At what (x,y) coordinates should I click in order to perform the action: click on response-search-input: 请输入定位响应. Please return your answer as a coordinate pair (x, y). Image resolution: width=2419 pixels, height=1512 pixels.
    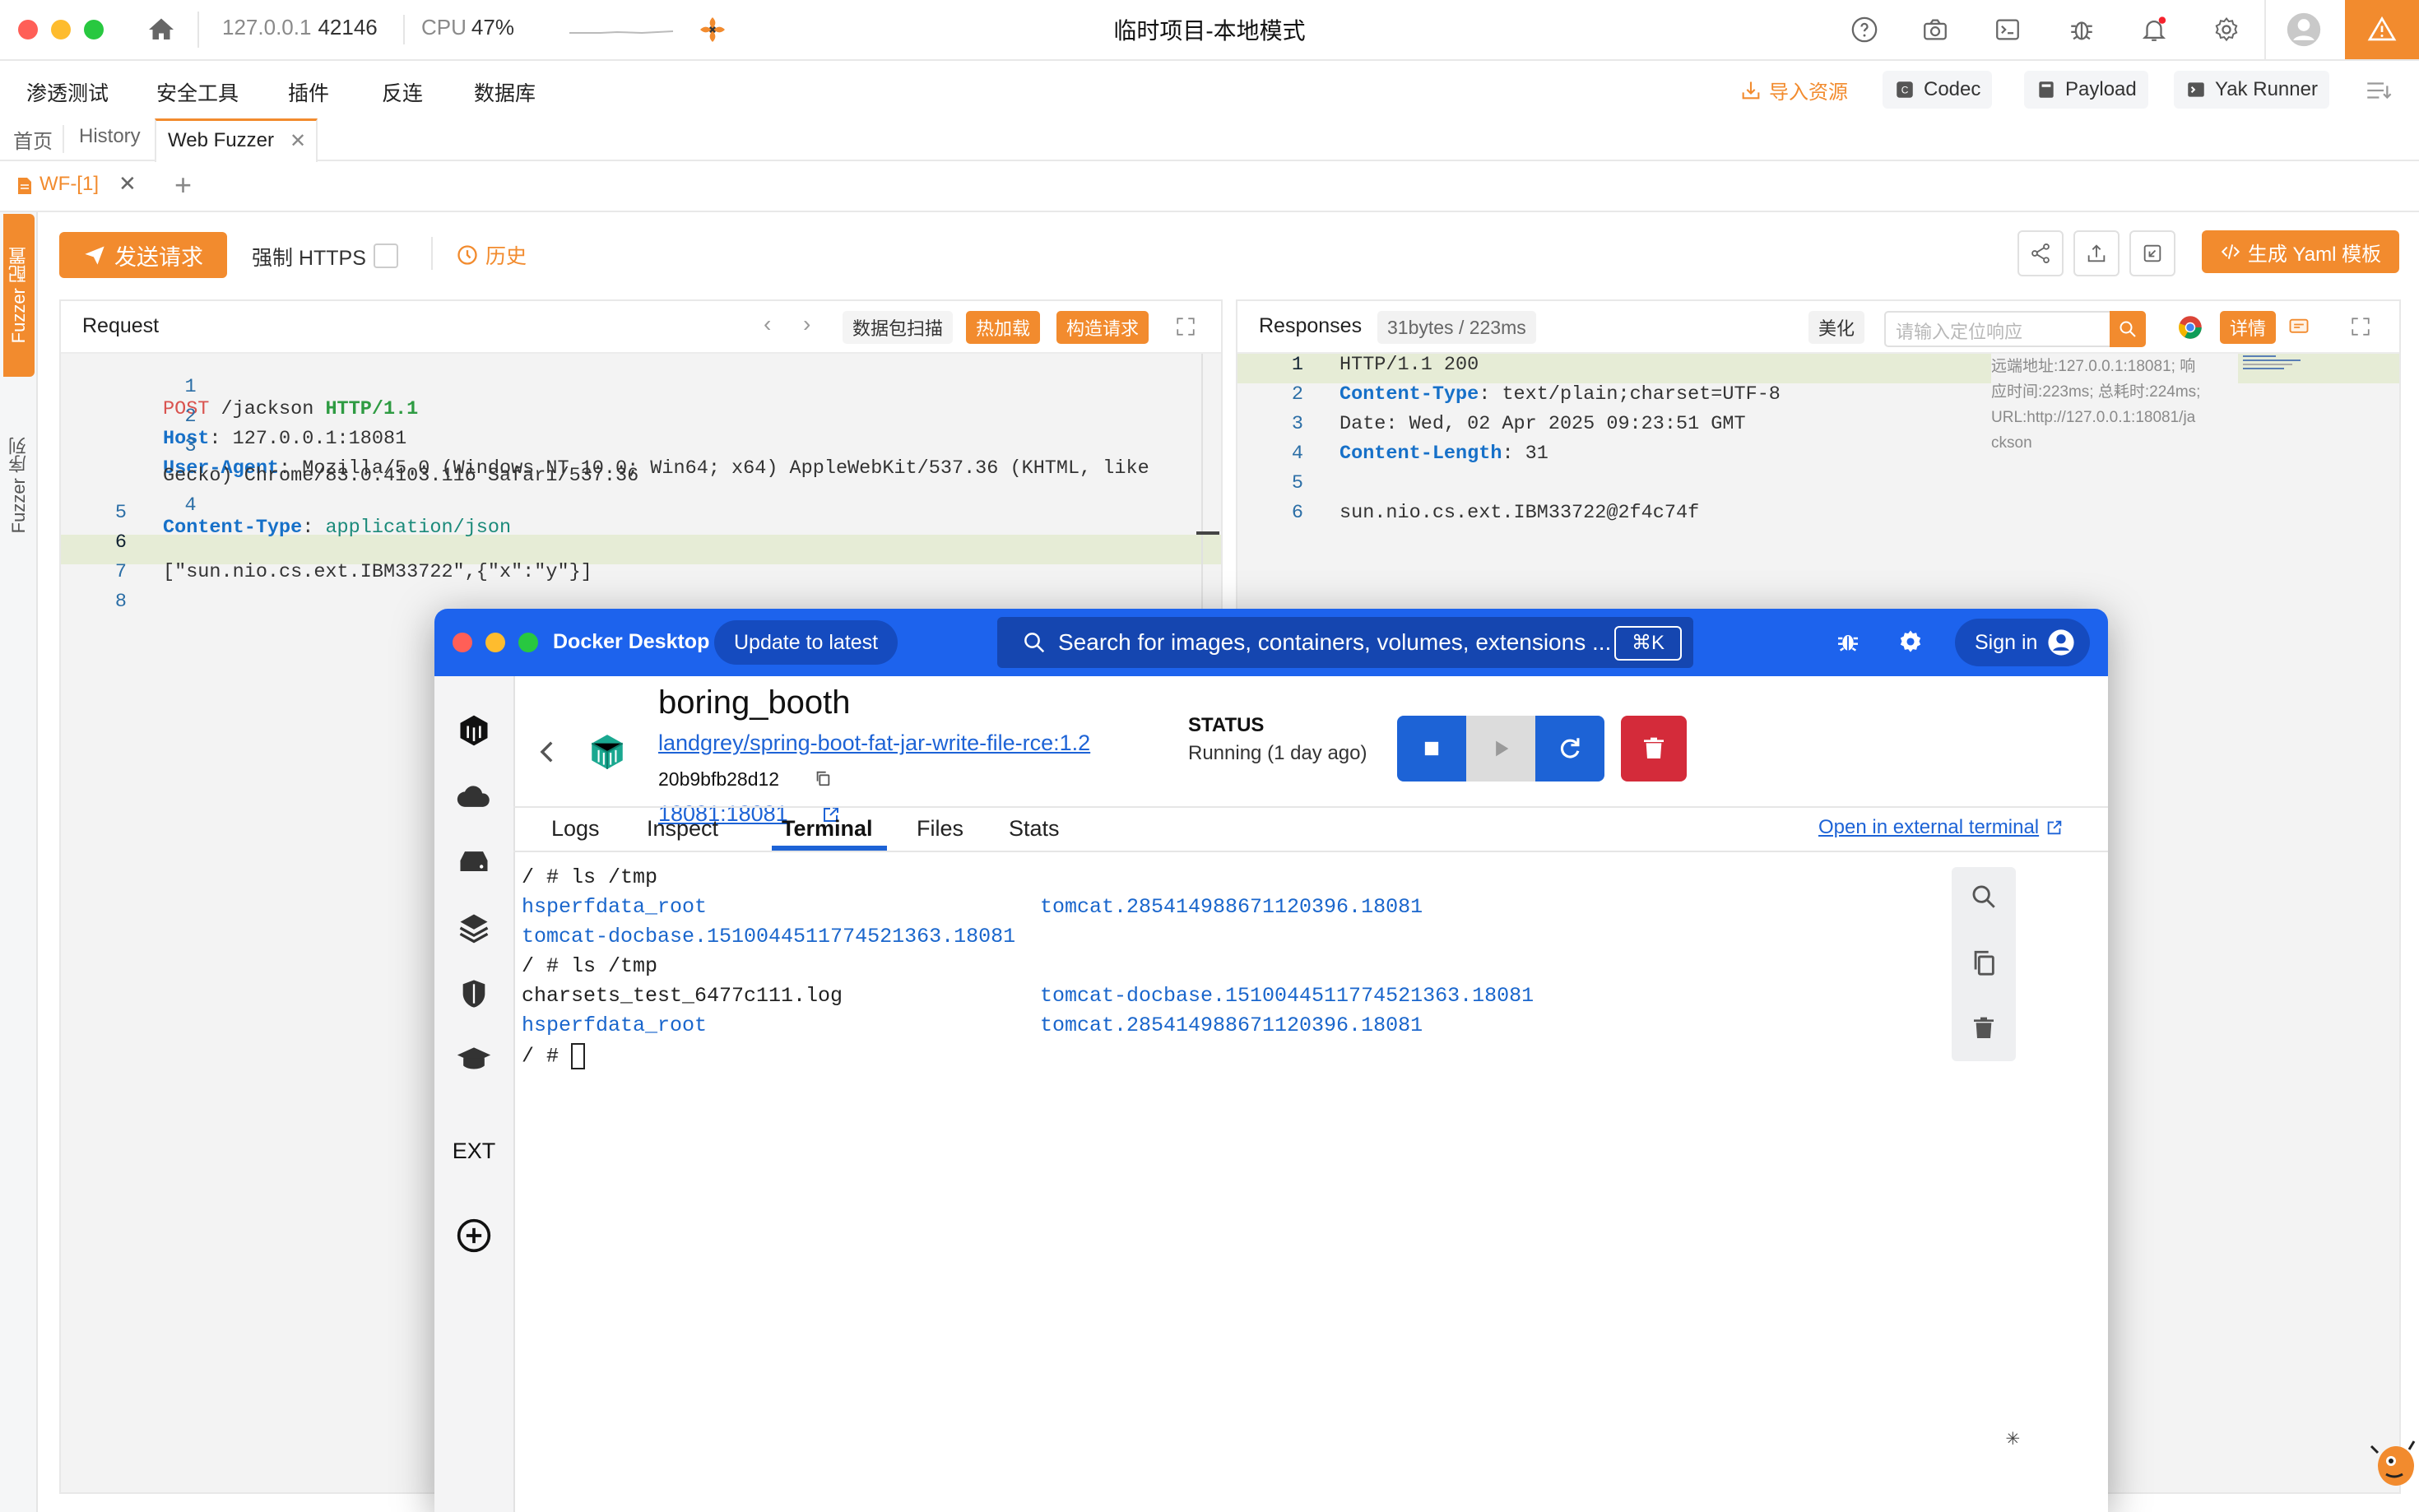
    Looking at the image, I should click on (1999, 329).